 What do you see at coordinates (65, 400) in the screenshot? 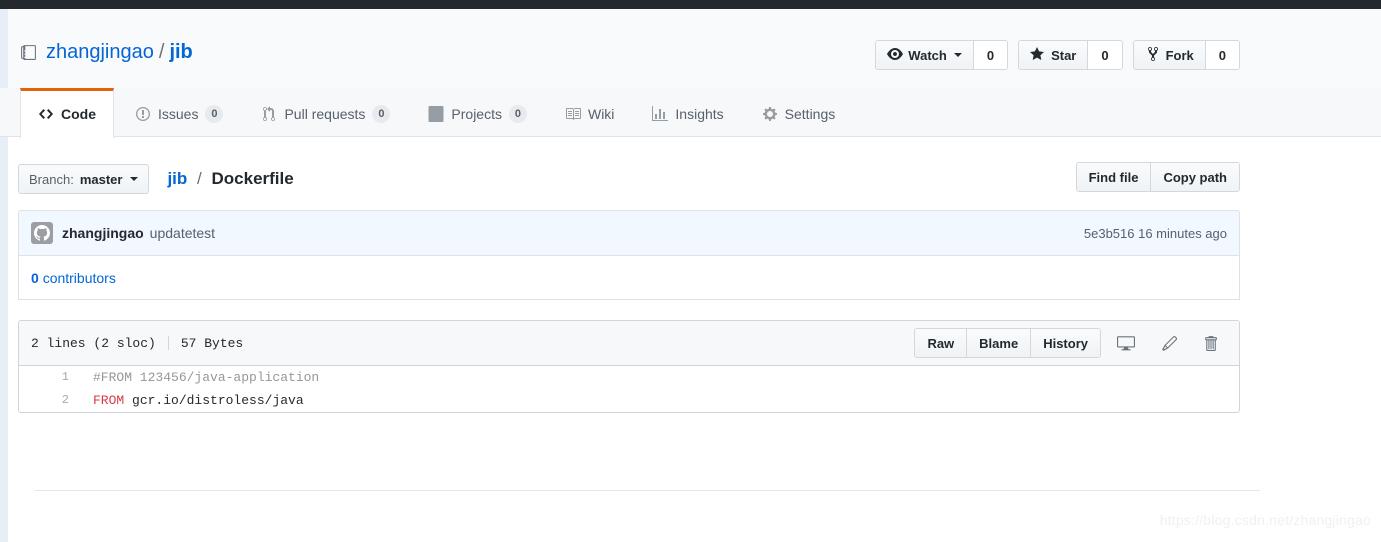
I see `line-number: 2` at bounding box center [65, 400].